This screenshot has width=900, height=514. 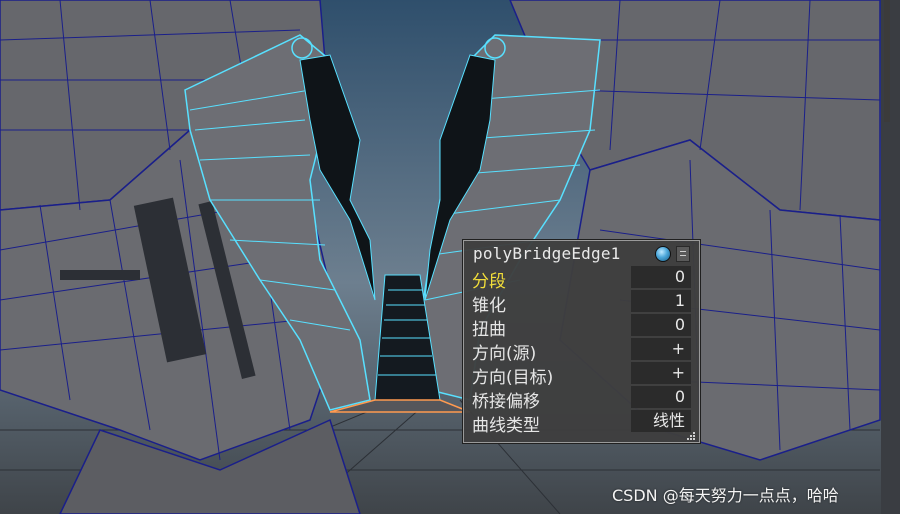 I want to click on attribute-row-direction-source: 方向(源) +, so click(x=581, y=350).